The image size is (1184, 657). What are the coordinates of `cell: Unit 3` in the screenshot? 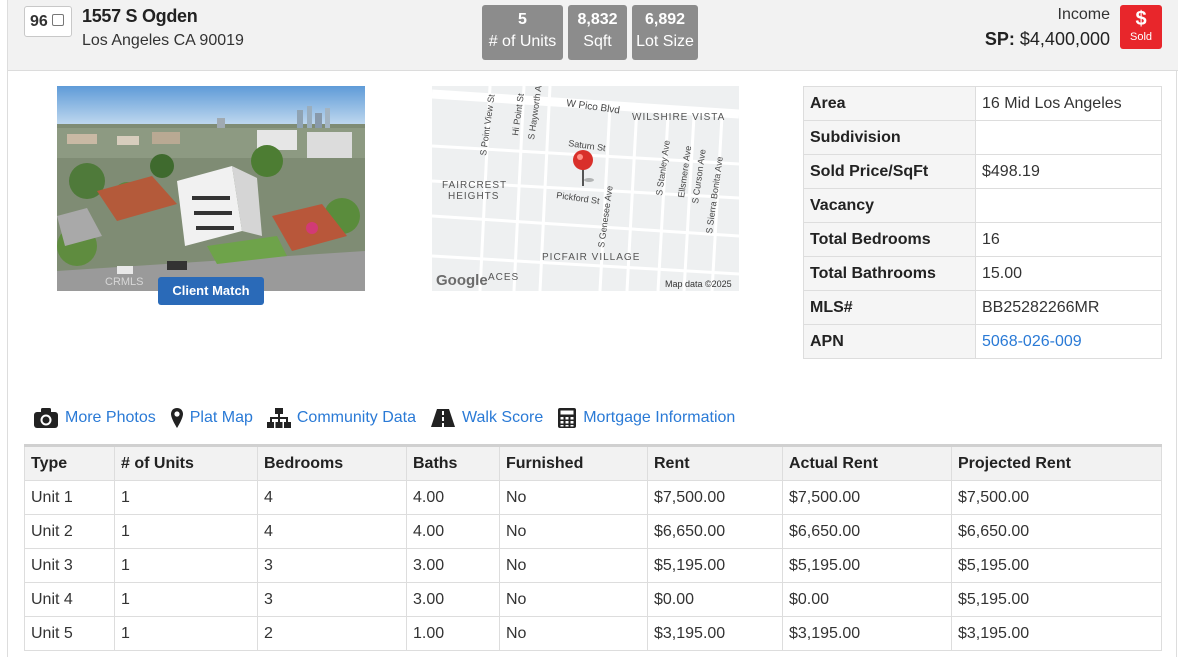 It's located at (69, 565).